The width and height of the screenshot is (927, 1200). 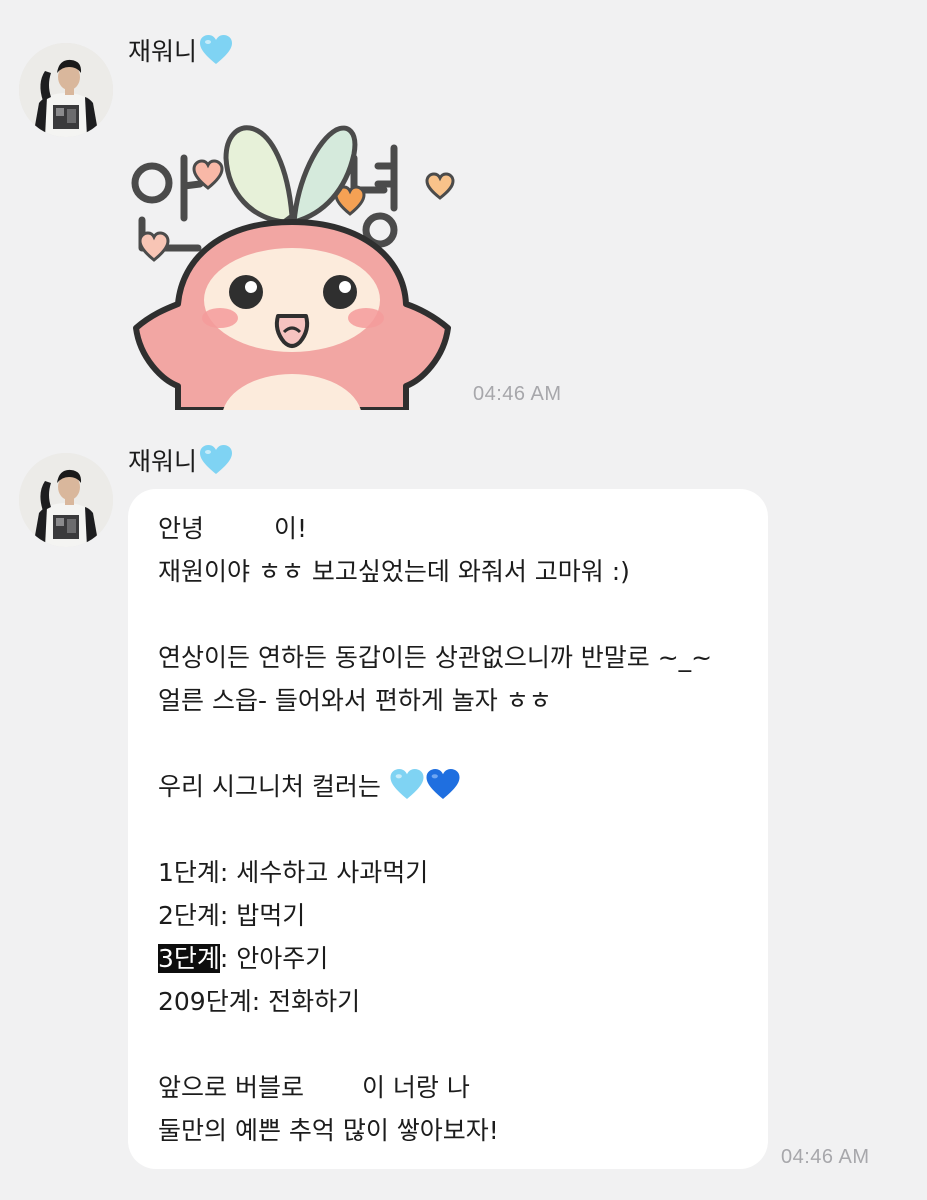 What do you see at coordinates (181, 528) in the screenshot?
I see `message-text-segment: 안녕` at bounding box center [181, 528].